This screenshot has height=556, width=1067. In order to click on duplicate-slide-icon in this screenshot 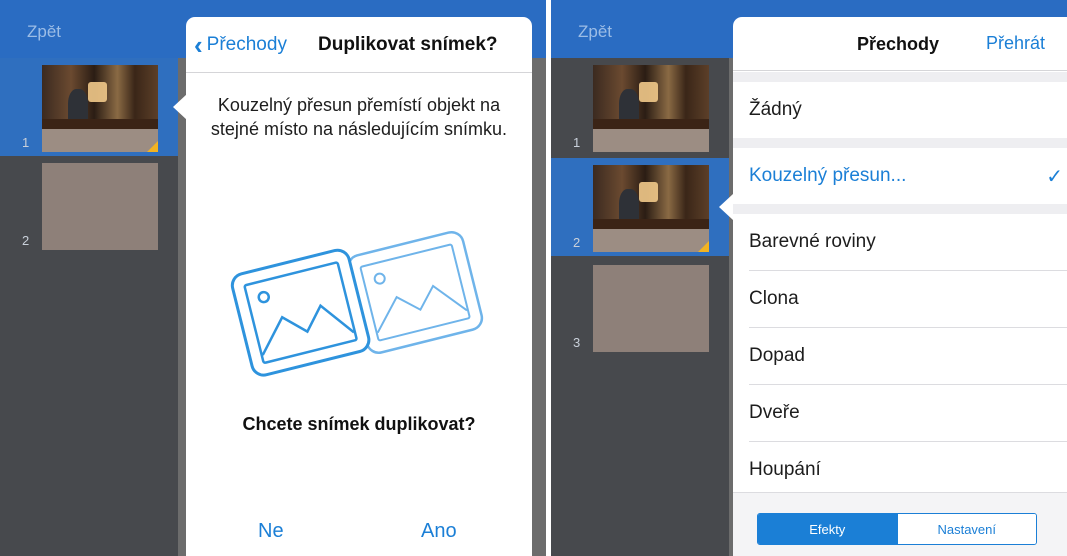, I will do `click(357, 303)`.